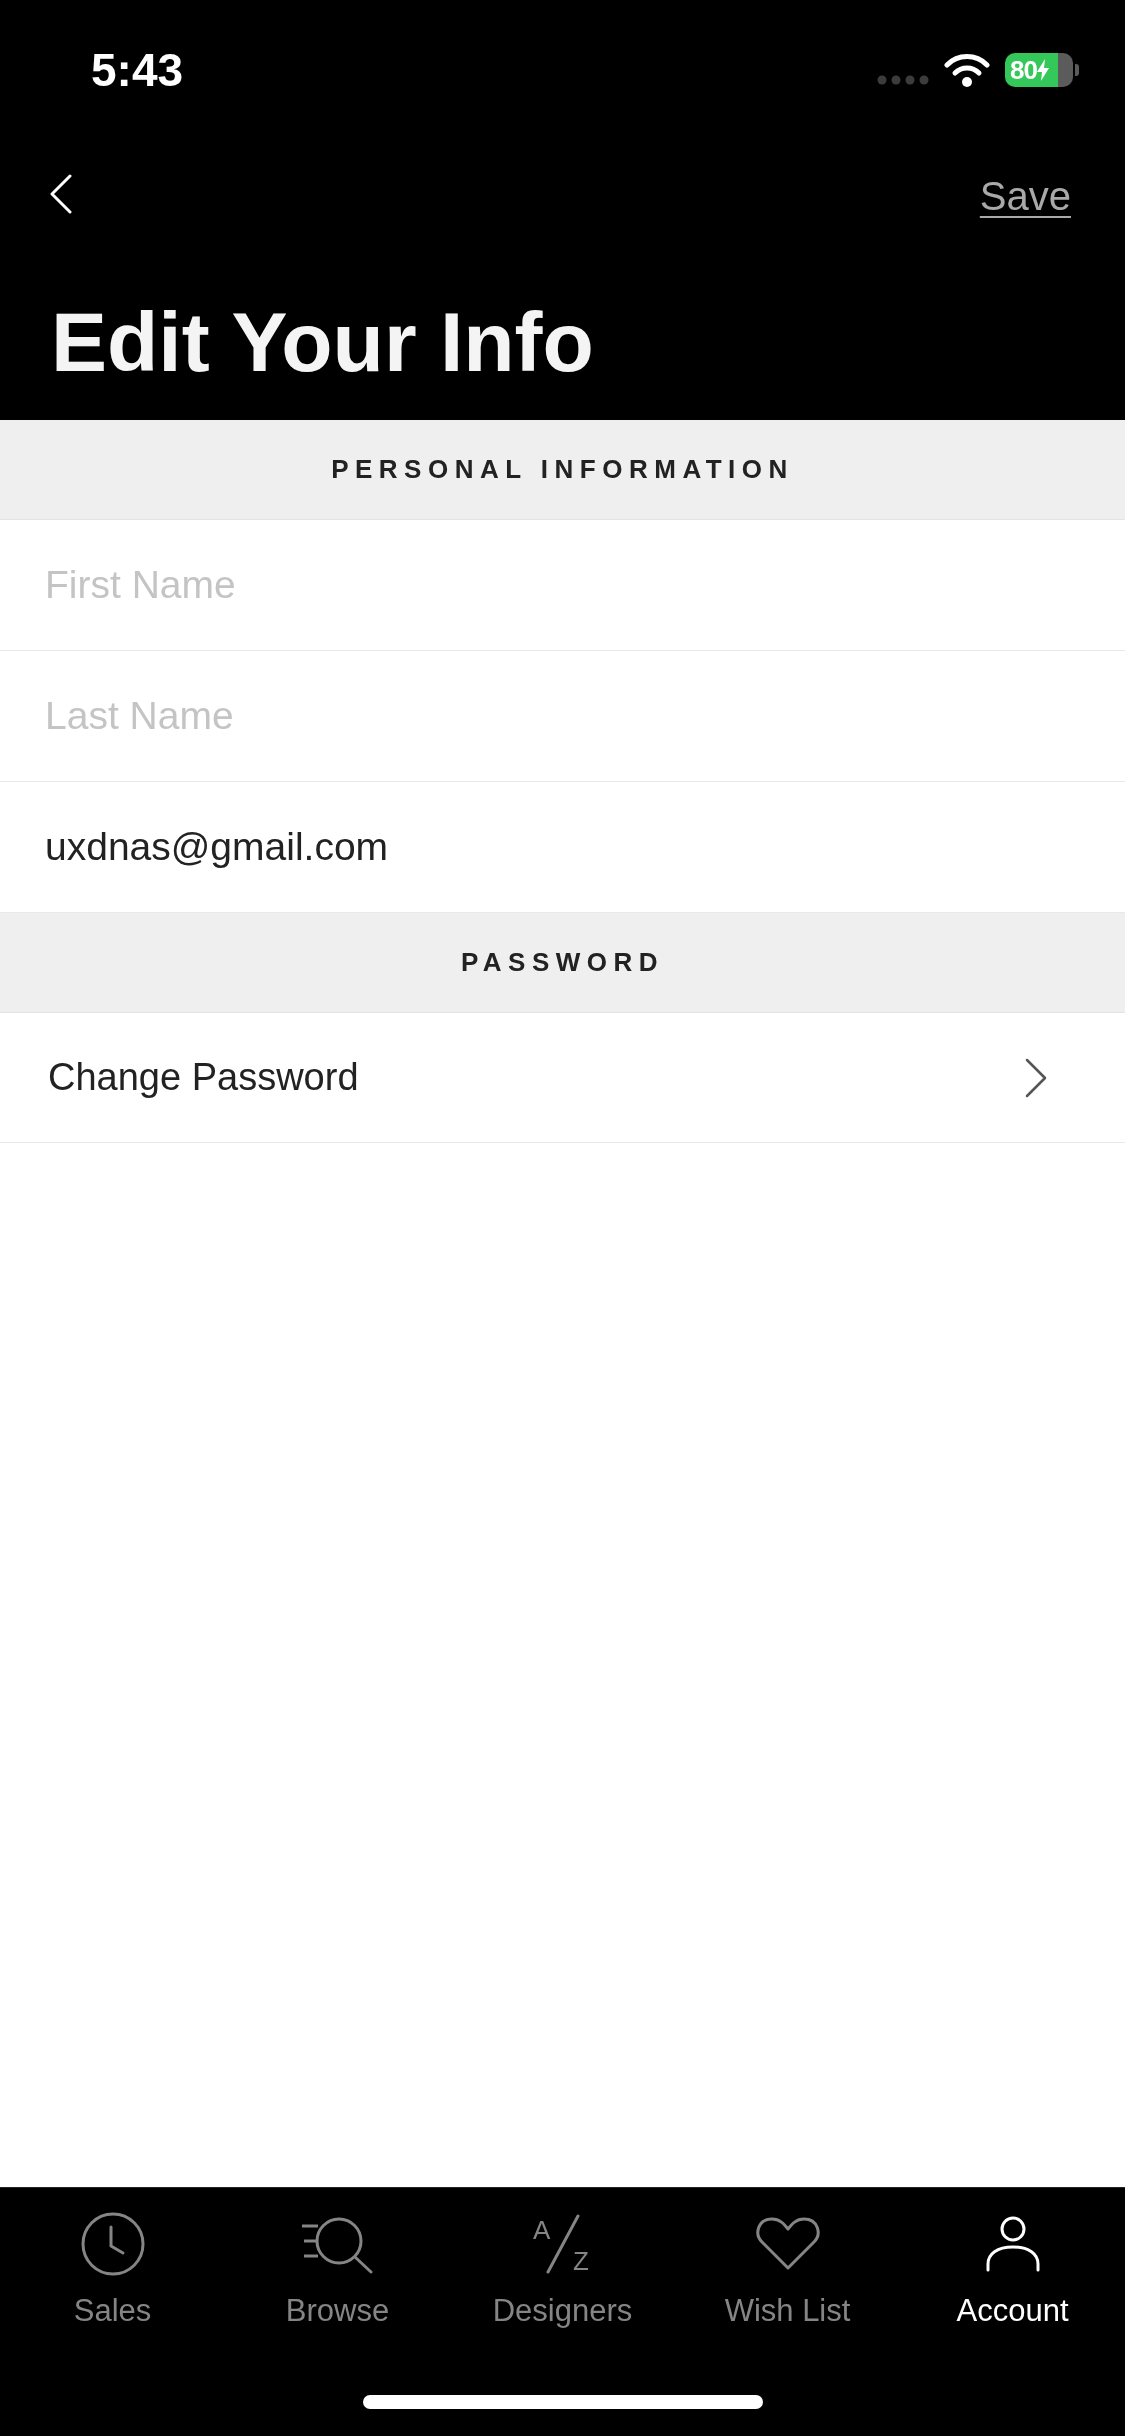 Image resolution: width=1125 pixels, height=2436 pixels. Describe the element at coordinates (967, 70) in the screenshot. I see `wifi-icon` at that location.